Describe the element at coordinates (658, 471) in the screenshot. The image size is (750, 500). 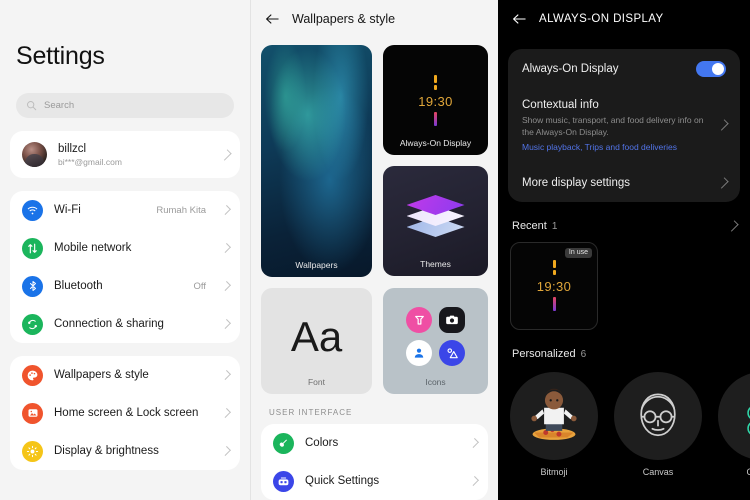
I see `list-item-label: Canvas` at that location.